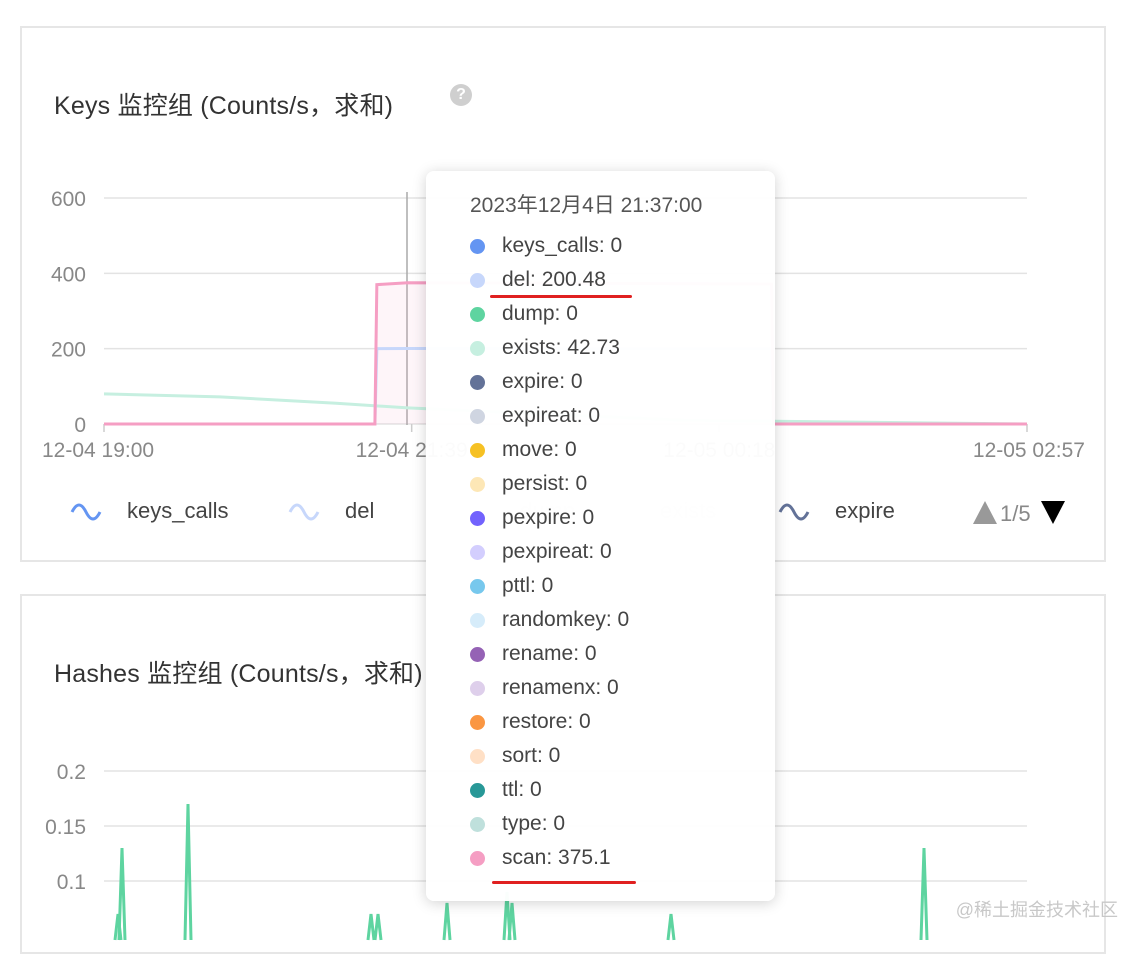 The image size is (1126, 954). I want to click on tooltip-item-label: dump: 0, so click(540, 313).